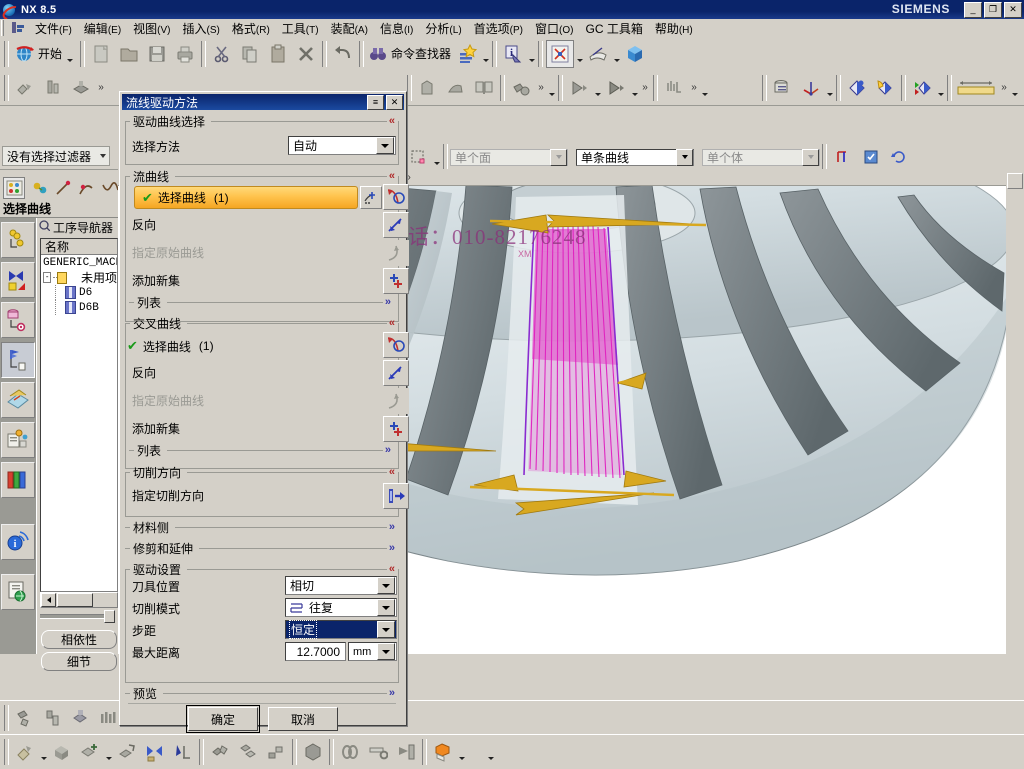 The image size is (1024, 769). Describe the element at coordinates (409, 54) in the screenshot. I see `command-finder-button: 命令查找器` at that location.